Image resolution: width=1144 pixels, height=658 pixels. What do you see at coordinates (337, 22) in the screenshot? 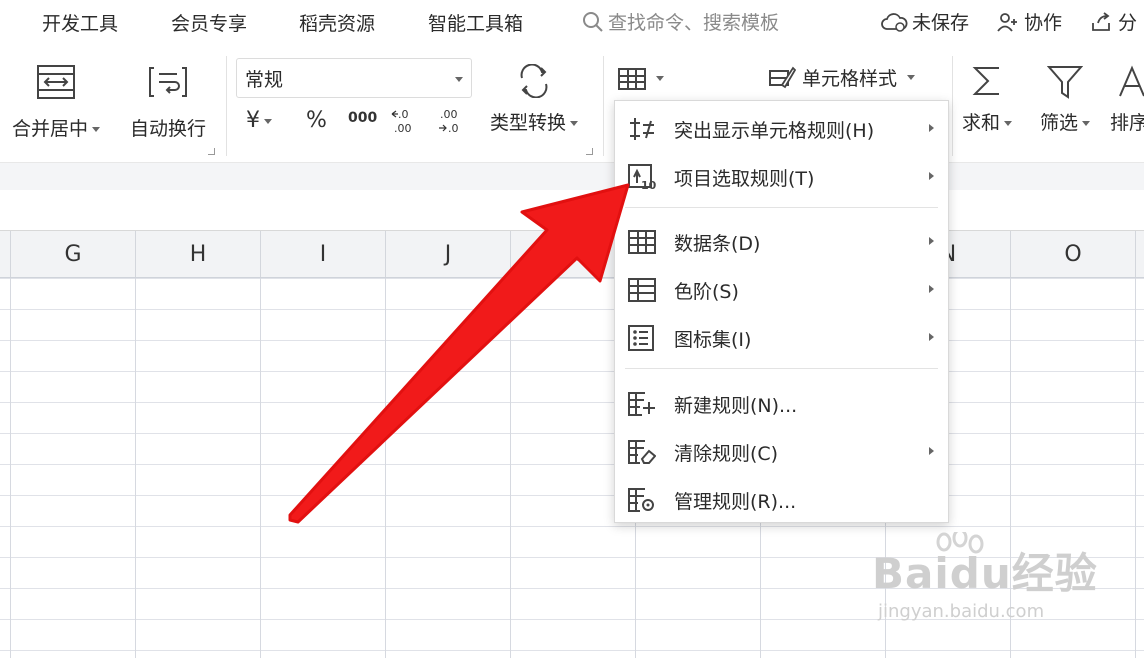
I see `menu-docer-resources: 稻壳资源` at bounding box center [337, 22].